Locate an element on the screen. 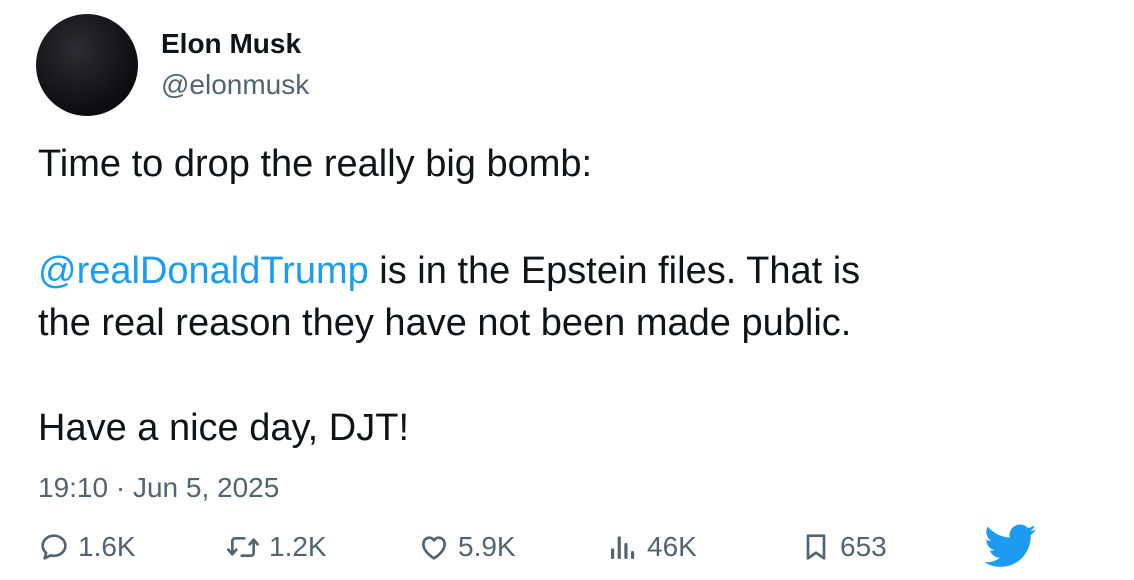 This screenshot has width=1134, height=580. bookmark-button: 653 is located at coordinates (843, 547).